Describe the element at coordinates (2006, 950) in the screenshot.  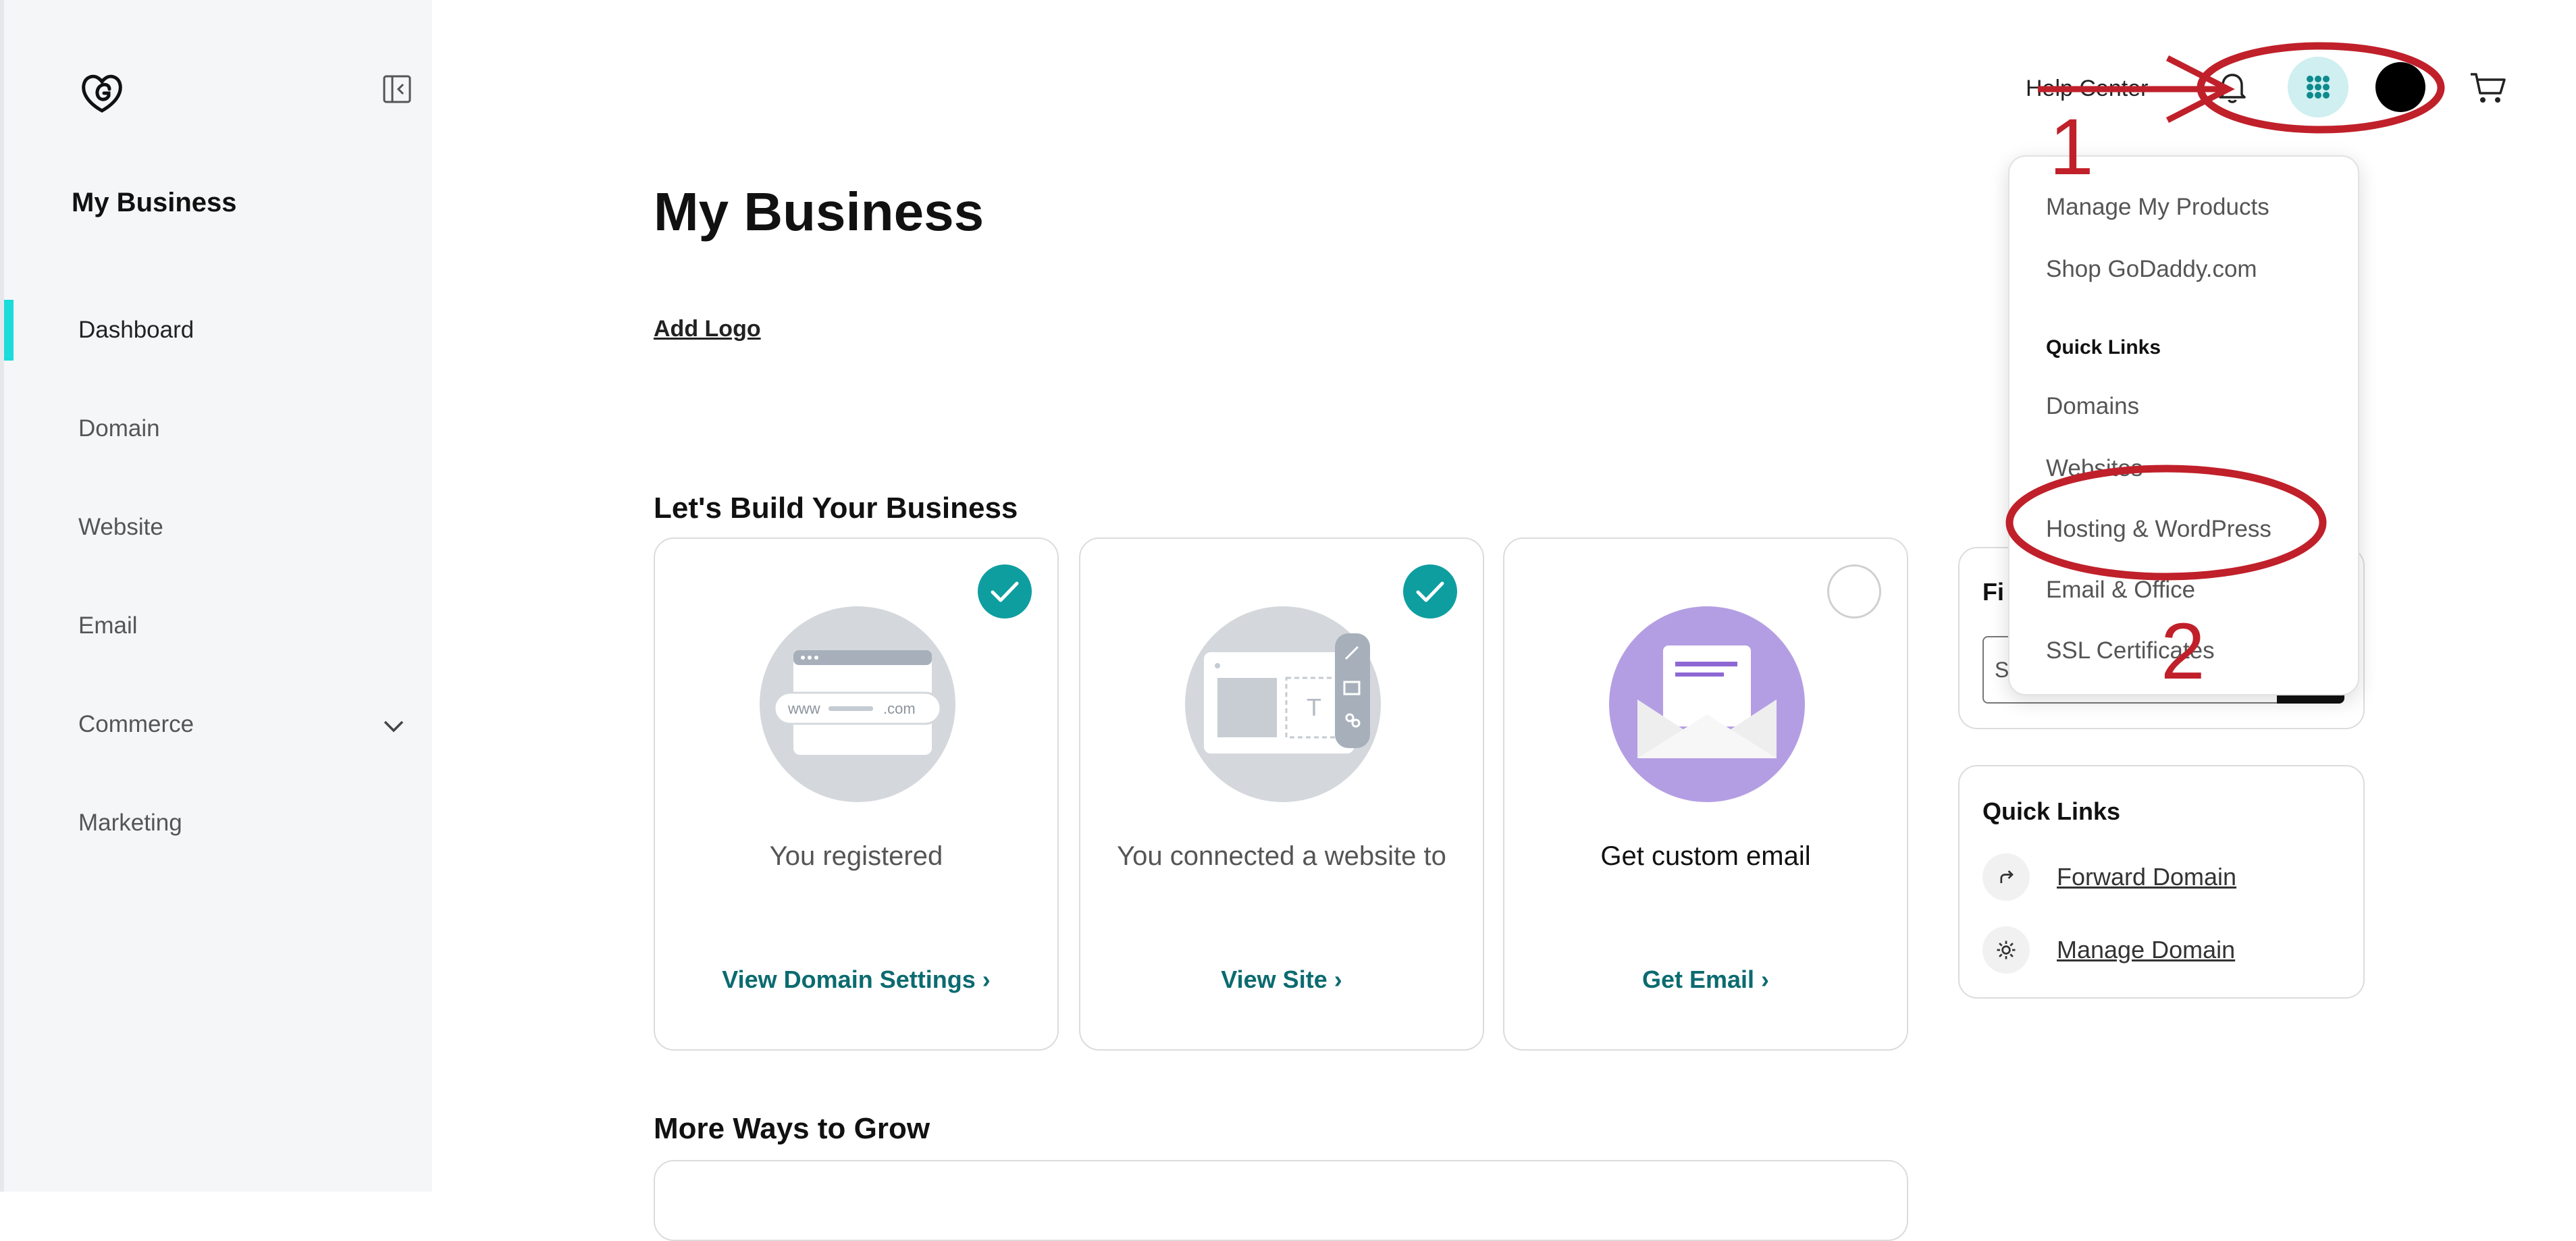
I see `gear-icon` at that location.